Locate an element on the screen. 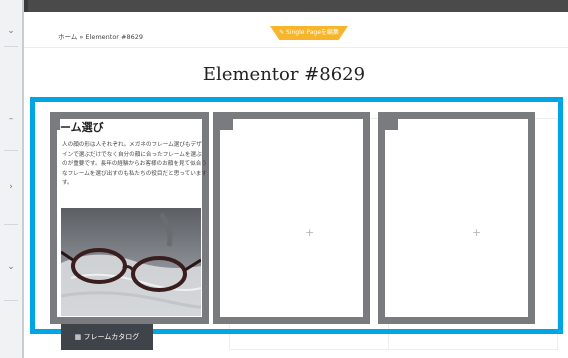  page-title: Elementor #8629 is located at coordinates (284, 74).